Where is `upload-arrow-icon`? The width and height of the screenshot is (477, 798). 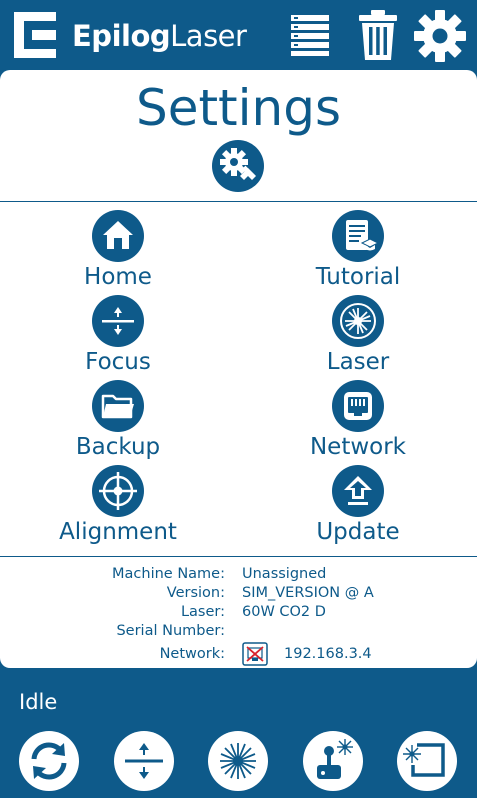 upload-arrow-icon is located at coordinates (358, 491).